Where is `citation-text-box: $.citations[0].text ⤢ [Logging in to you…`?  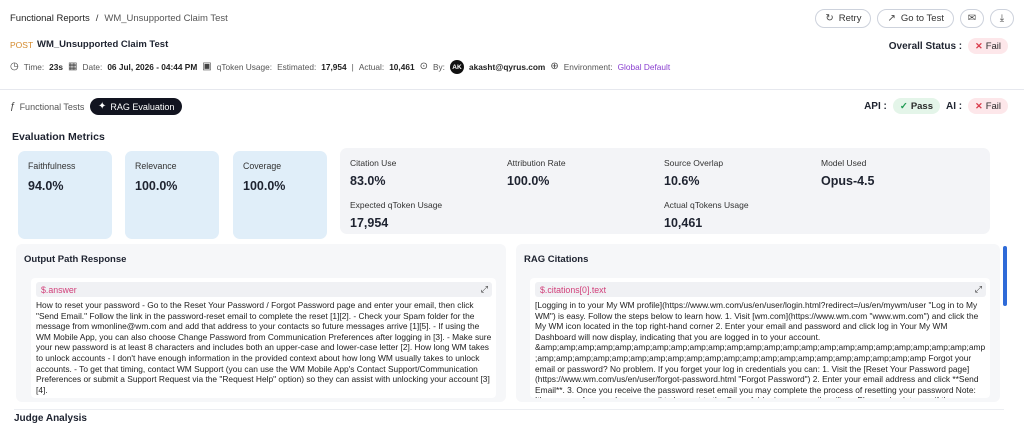
citation-text-box: $.citations[0].text ⤢ [Logging in to you… is located at coordinates (760, 338).